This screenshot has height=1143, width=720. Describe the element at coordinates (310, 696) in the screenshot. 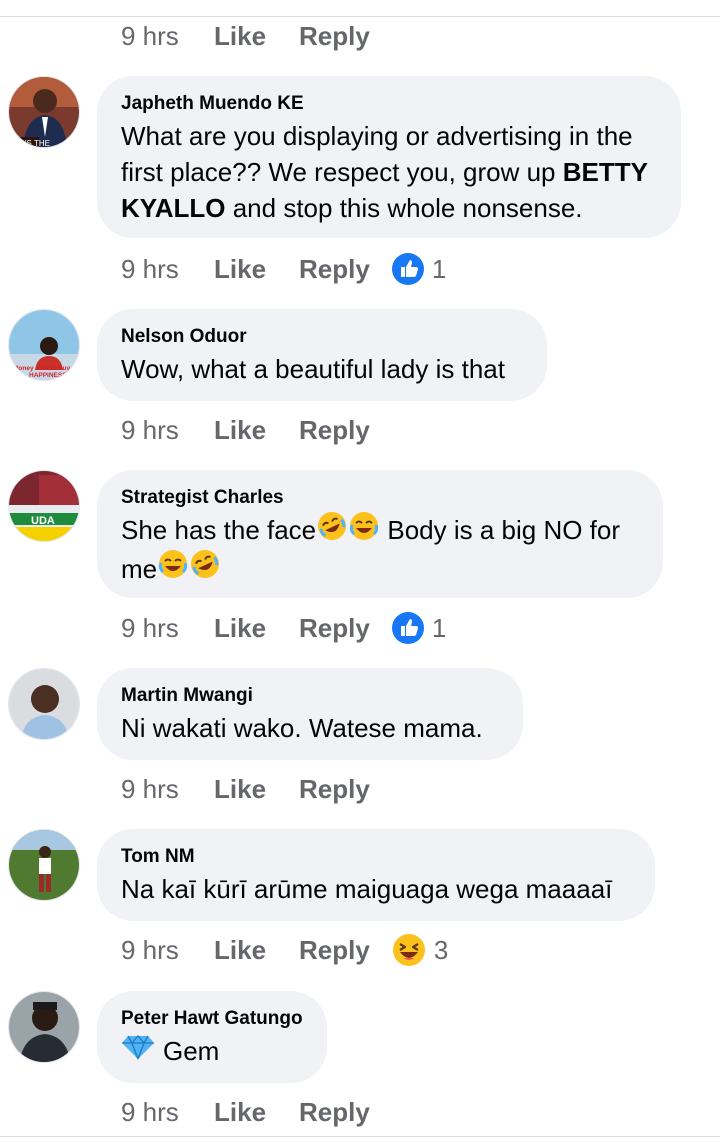

I see `author-name: Martin Mwangi` at that location.